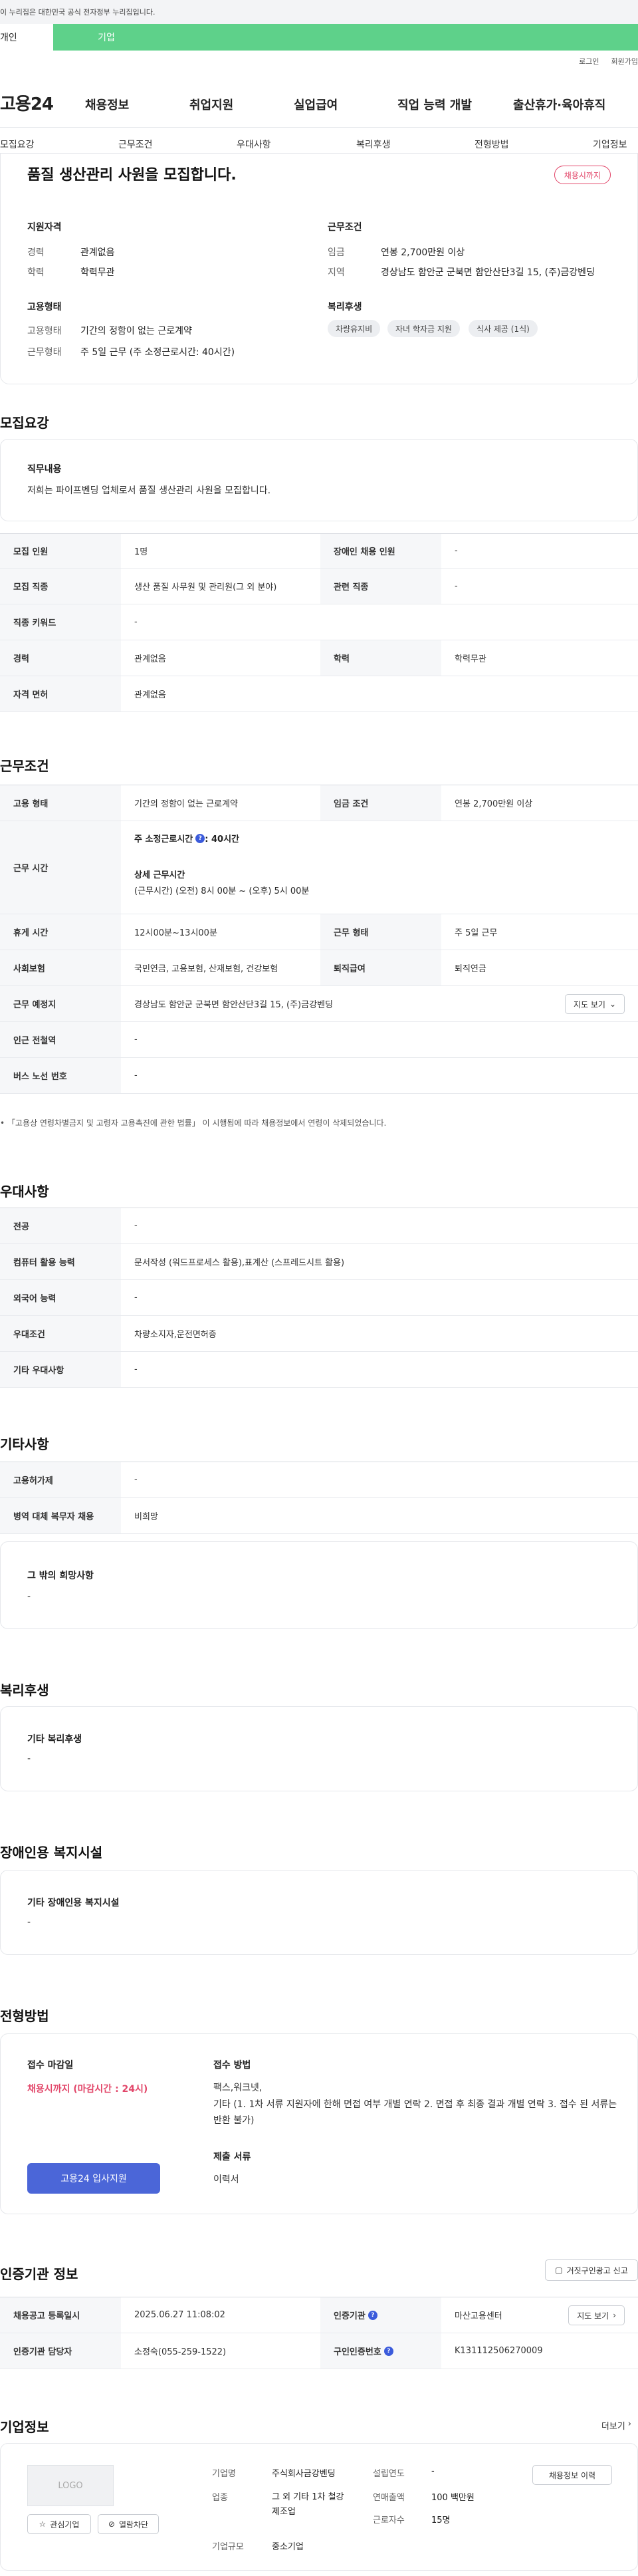 The image size is (638, 2576). Describe the element at coordinates (434, 104) in the screenshot. I see `gnb-vocational-training: 직업 능력 개발` at that location.